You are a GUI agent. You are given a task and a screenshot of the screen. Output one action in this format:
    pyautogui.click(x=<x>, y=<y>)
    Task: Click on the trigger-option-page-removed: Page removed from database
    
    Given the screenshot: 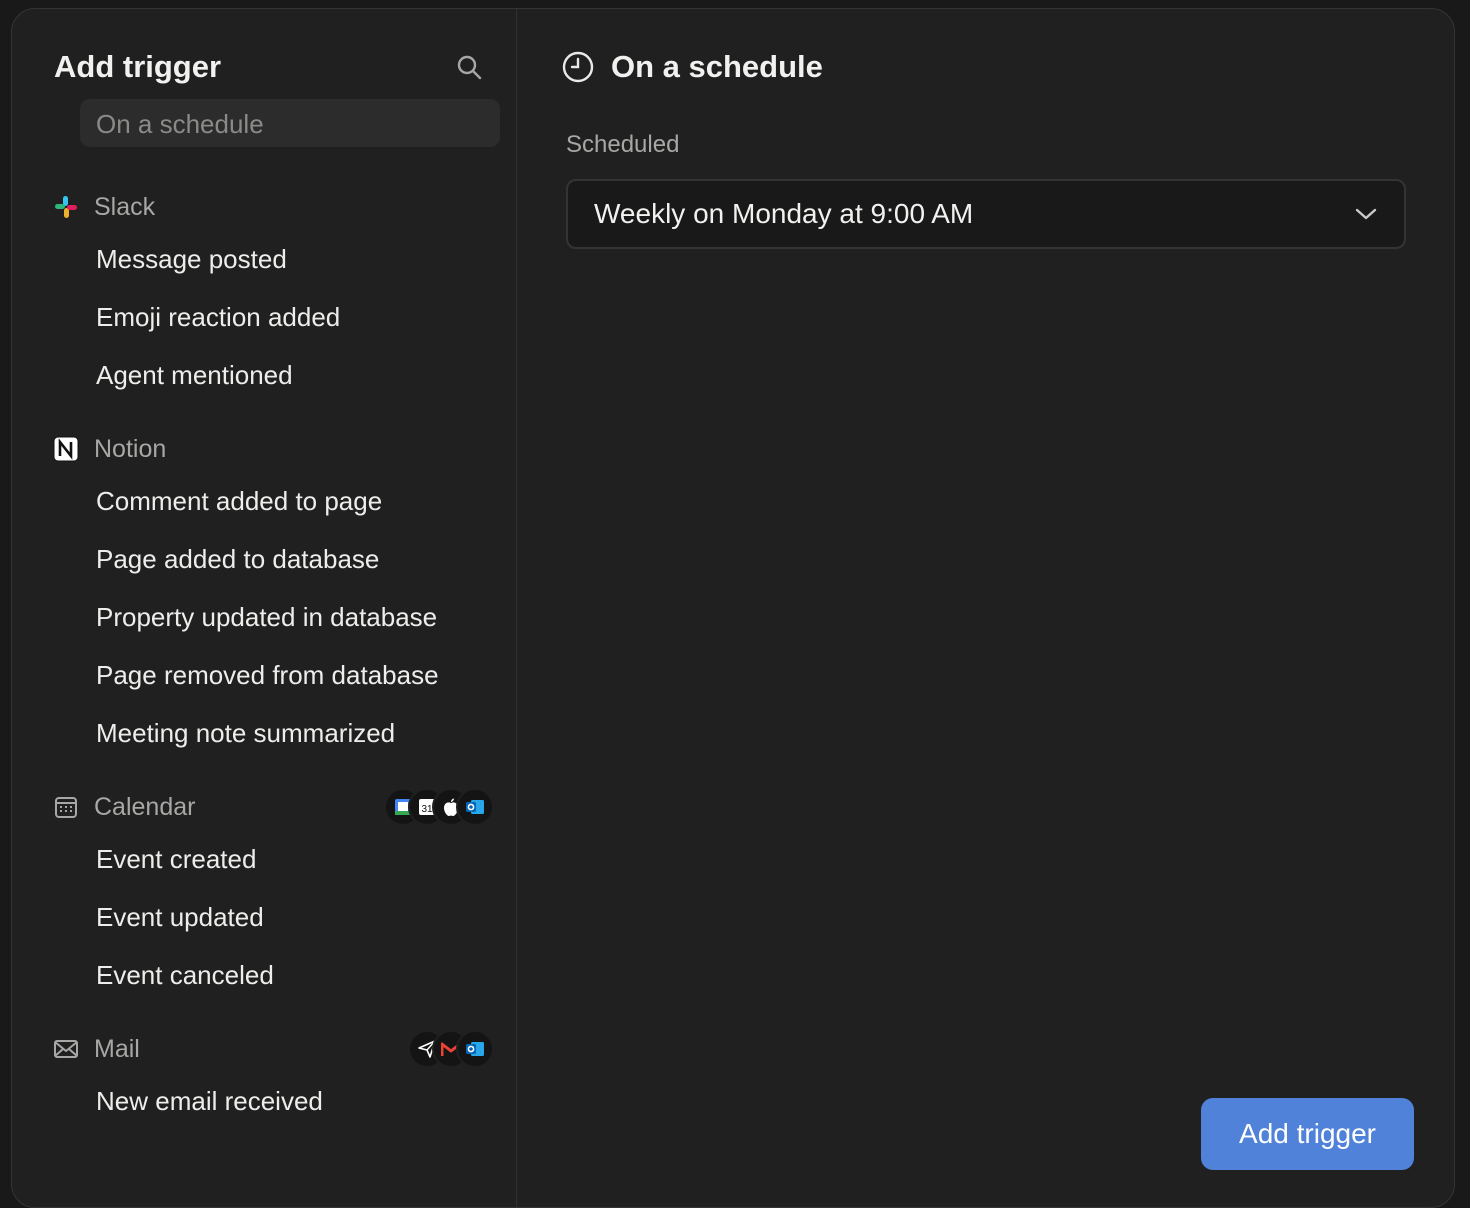 What is the action you would take?
    pyautogui.click(x=264, y=675)
    